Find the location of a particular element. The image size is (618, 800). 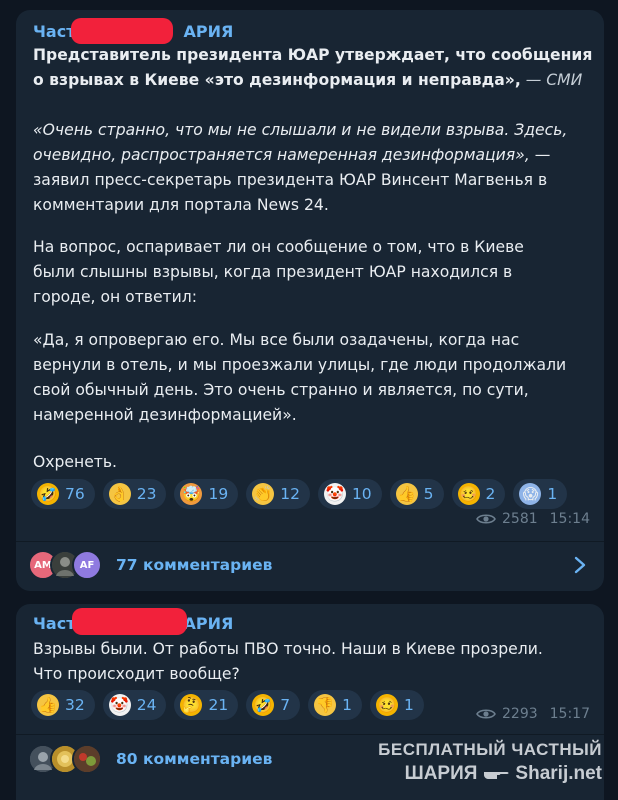

reaction-count: 24 is located at coordinates (146, 705).